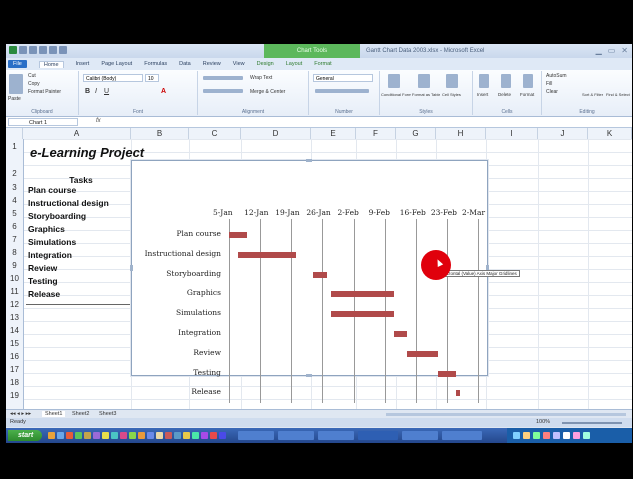 Image resolution: width=633 pixels, height=479 pixels. I want to click on save-icon, so click(23, 50).